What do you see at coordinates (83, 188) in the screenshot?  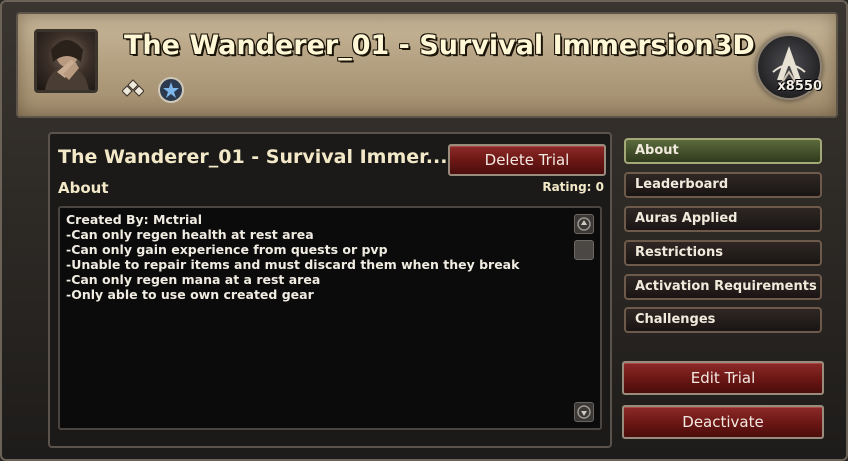 I see `section-title: About` at bounding box center [83, 188].